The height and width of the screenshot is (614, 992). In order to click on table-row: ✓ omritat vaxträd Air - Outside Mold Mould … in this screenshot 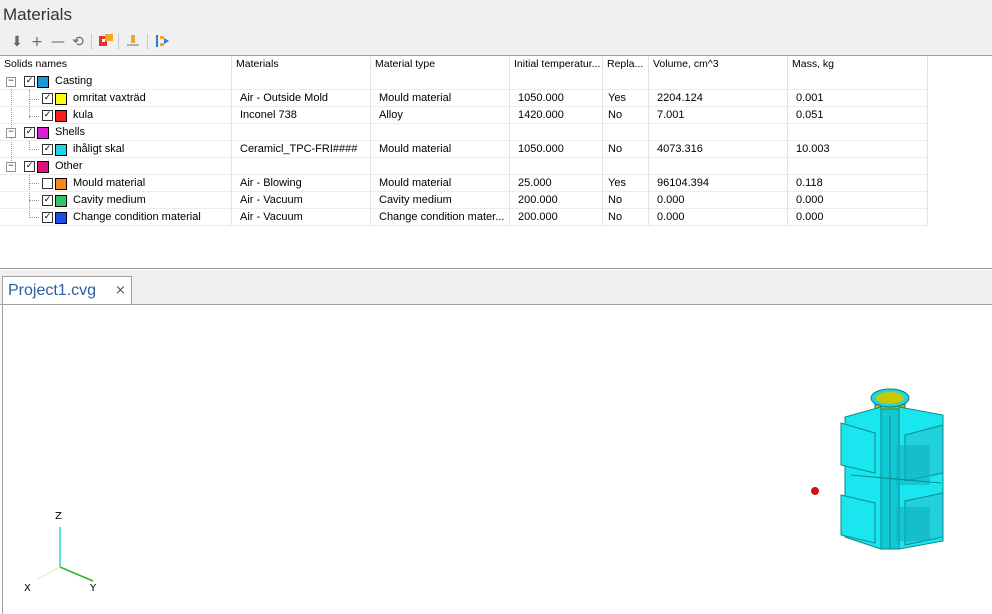, I will do `click(464, 98)`.